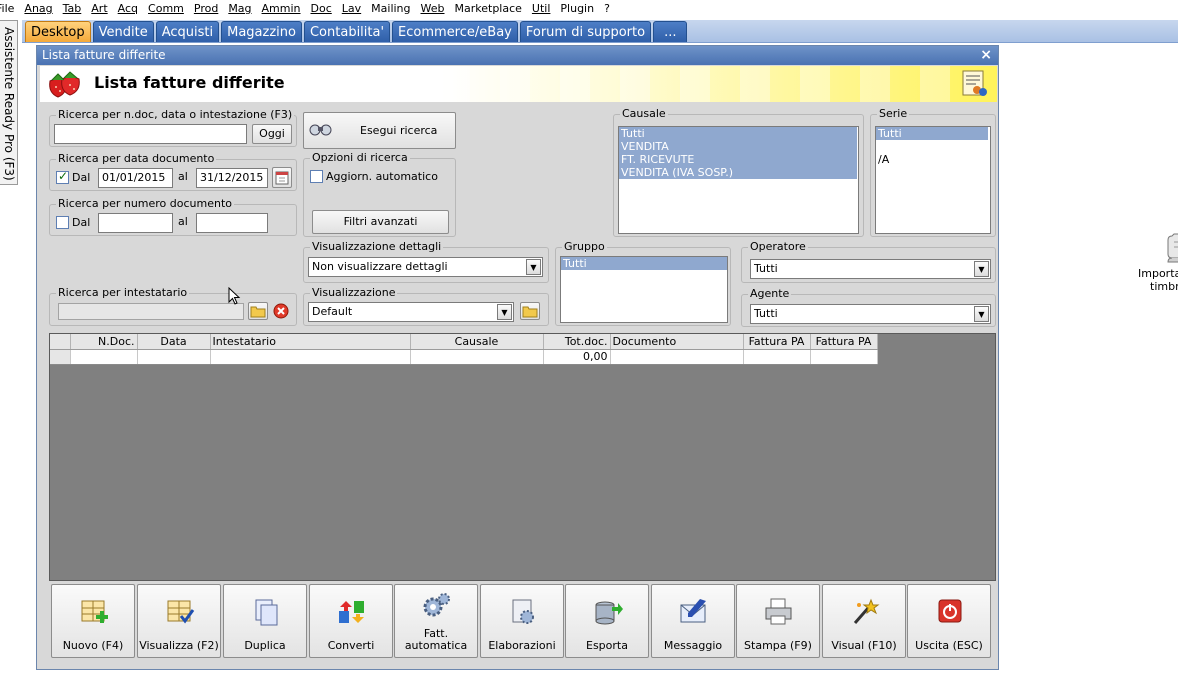 This screenshot has height=677, width=1178. I want to click on view-button: Visualizza (F2), so click(179, 621).